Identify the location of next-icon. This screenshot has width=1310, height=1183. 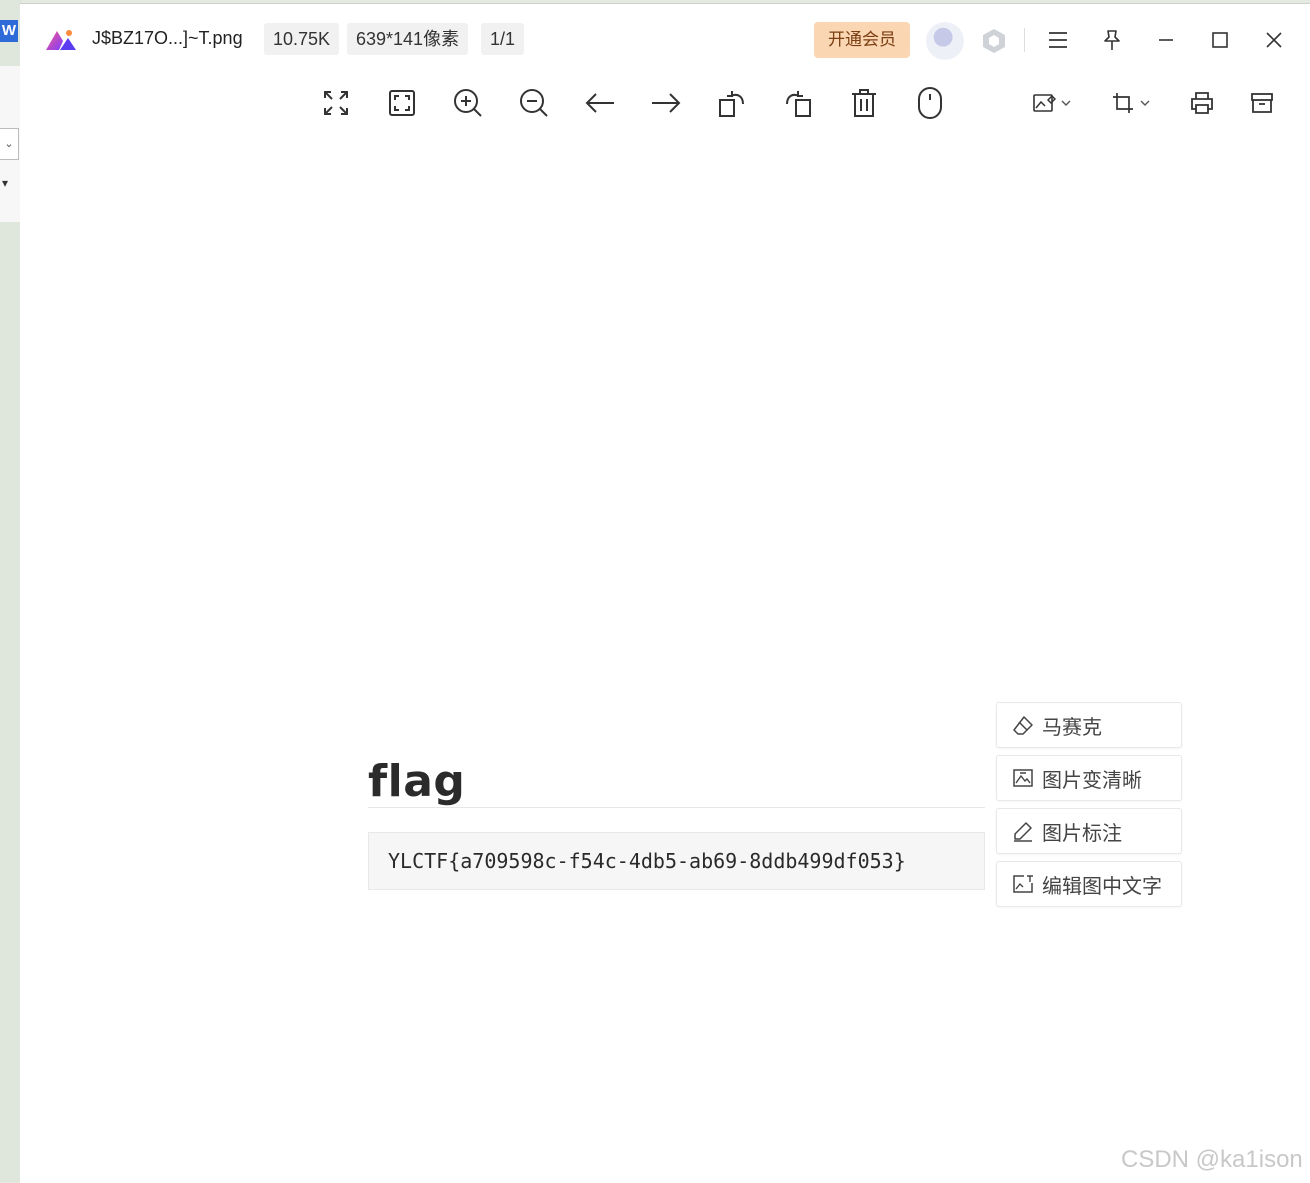
(666, 103).